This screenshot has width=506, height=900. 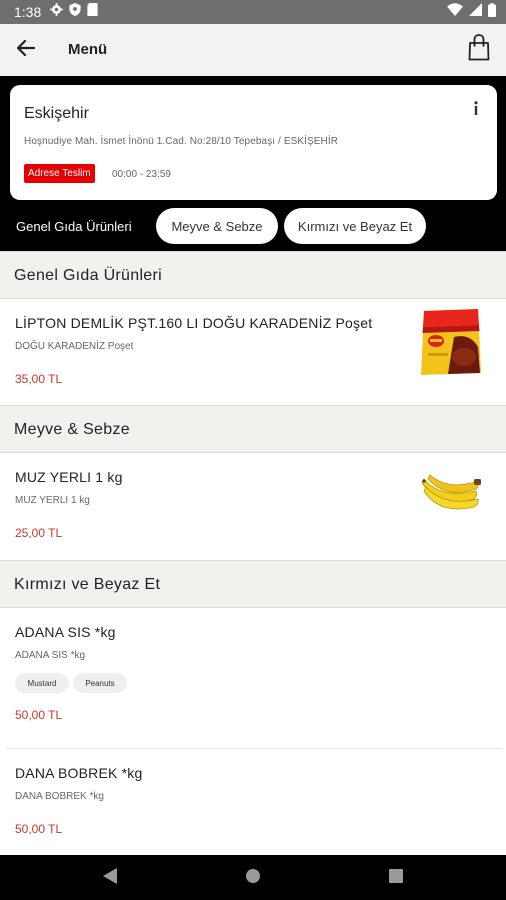 I want to click on app-bar: Menü, so click(x=253, y=50).